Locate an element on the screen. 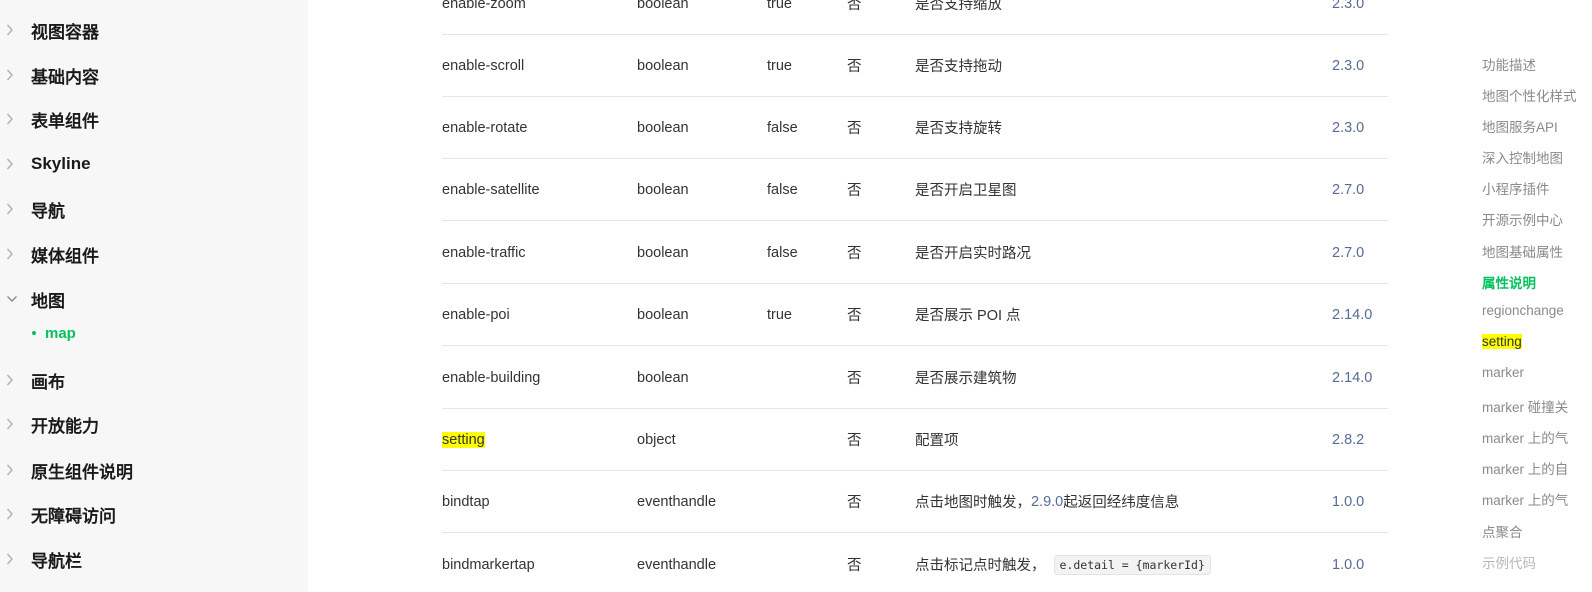 Image resolution: width=1592 pixels, height=592 pixels. prop-description: 是否展示建筑物 is located at coordinates (966, 379).